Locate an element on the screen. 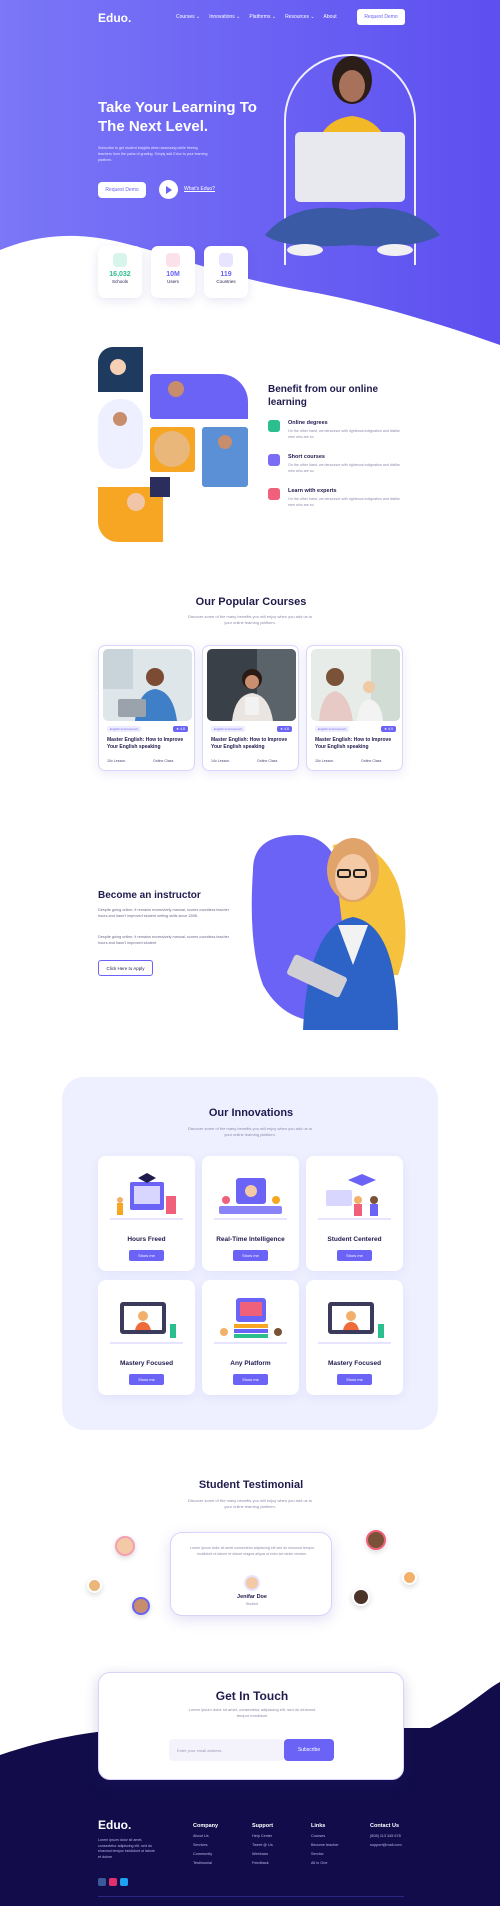 The image size is (500, 1906). footer-email: support@mail.com is located at coordinates (386, 1845).